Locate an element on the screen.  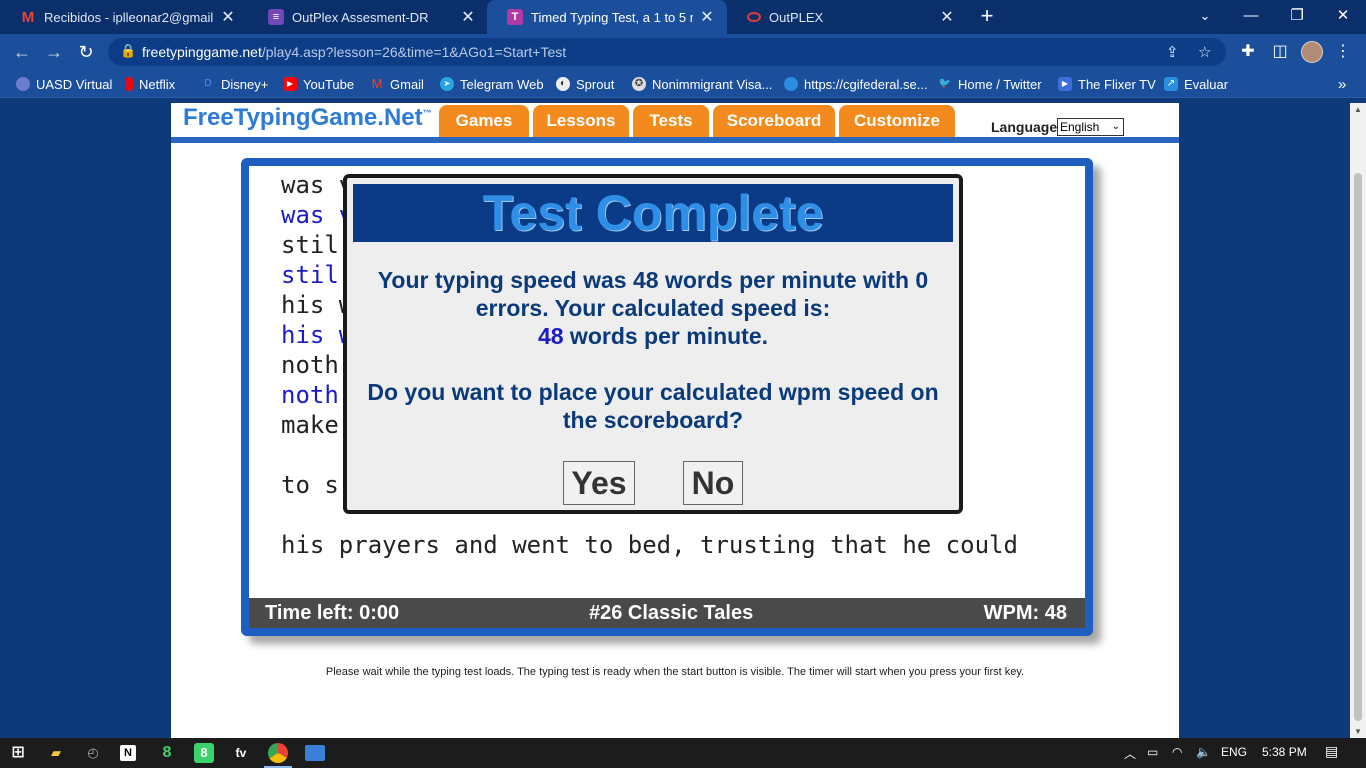
tab-search-icon: ⌄ is located at coordinates (1205, 17).